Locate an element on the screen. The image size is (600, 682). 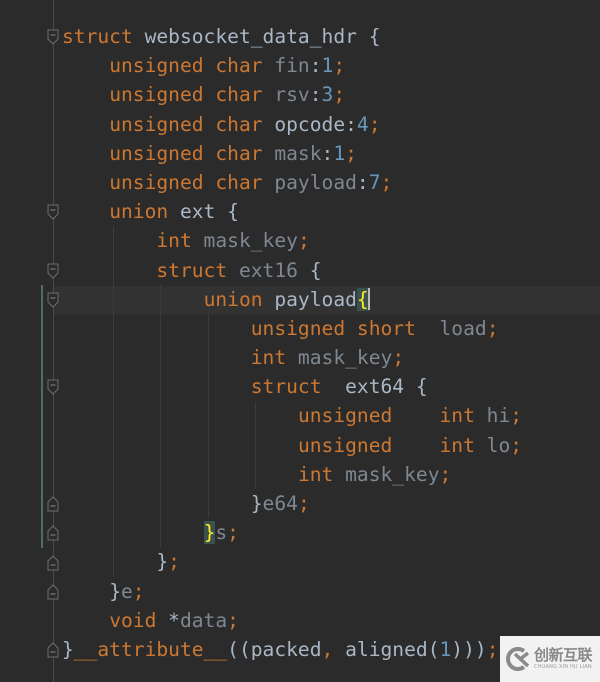
code-token: e64 is located at coordinates (280, 503).